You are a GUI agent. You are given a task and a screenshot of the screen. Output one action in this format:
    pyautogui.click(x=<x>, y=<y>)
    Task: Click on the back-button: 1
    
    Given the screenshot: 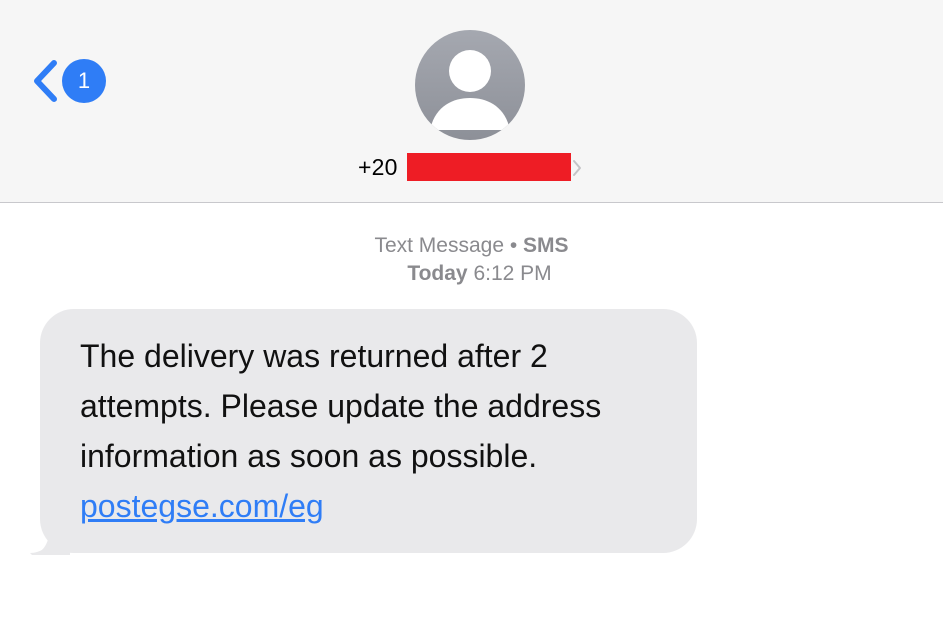 What is the action you would take?
    pyautogui.click(x=68, y=81)
    